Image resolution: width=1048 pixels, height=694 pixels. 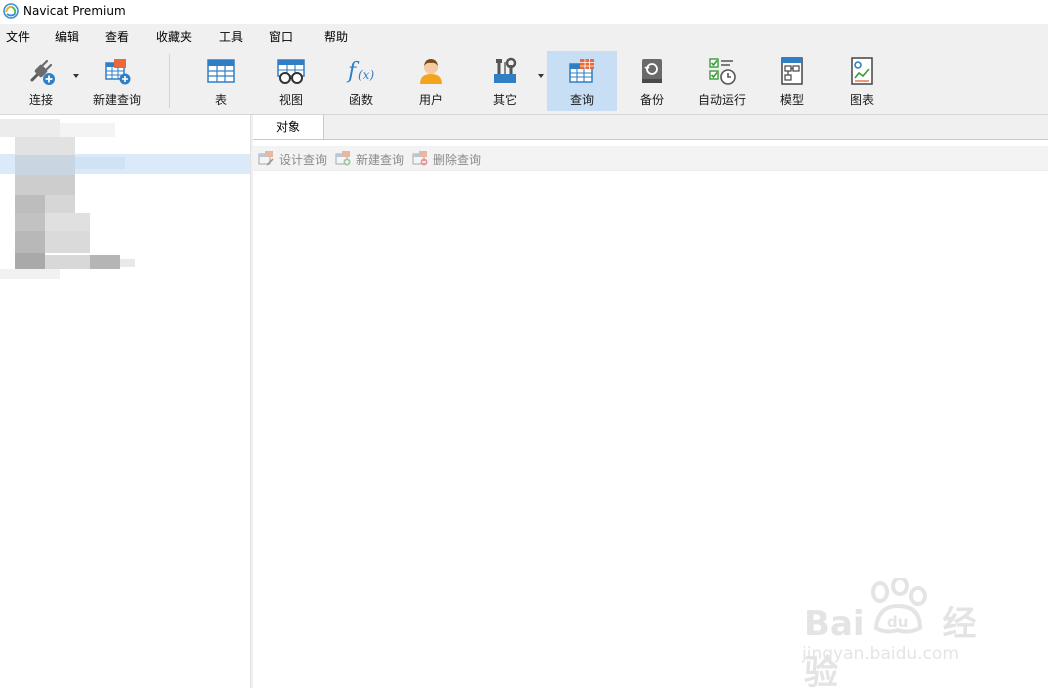 What do you see at coordinates (221, 71) in the screenshot?
I see `table-icon` at bounding box center [221, 71].